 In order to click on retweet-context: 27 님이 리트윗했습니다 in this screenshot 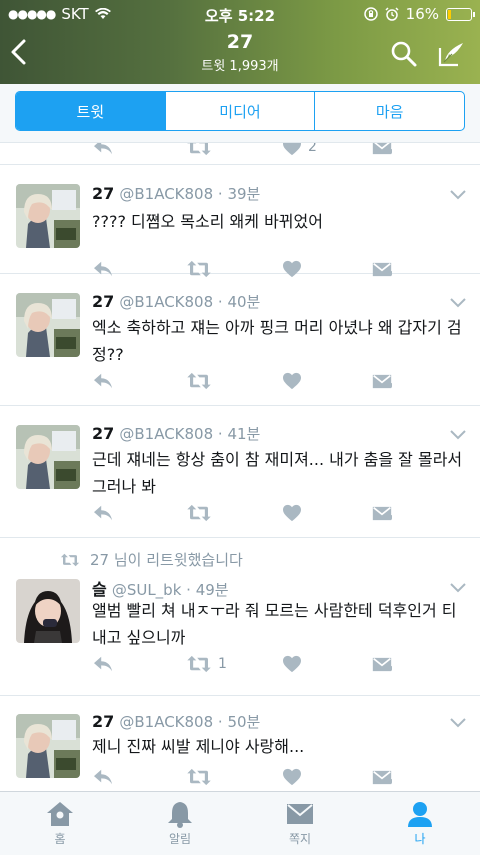, I will do `click(151, 559)`.